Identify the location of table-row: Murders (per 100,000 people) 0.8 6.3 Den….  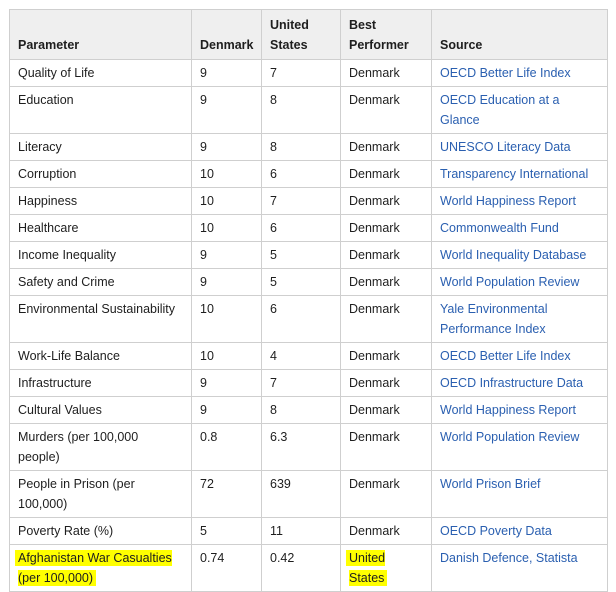
(308, 447).